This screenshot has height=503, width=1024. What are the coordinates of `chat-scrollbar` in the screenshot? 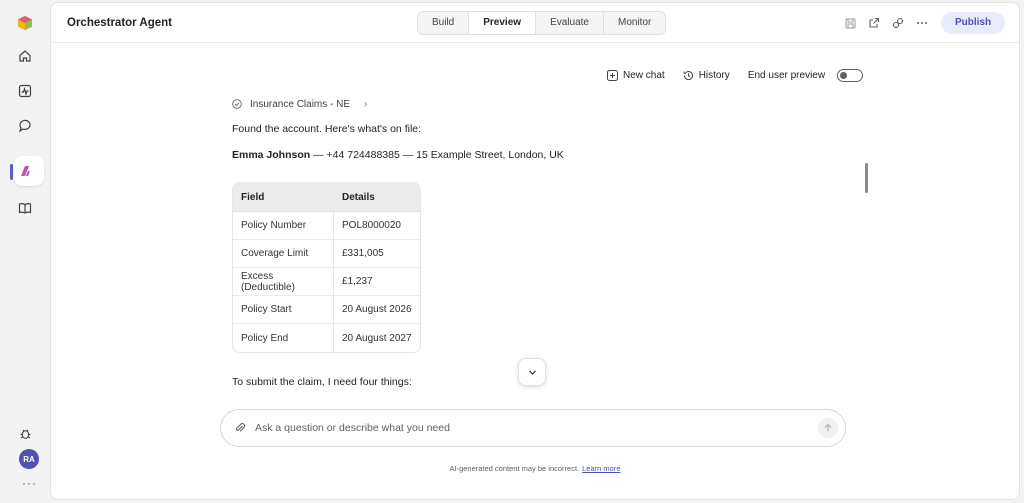 It's located at (866, 178).